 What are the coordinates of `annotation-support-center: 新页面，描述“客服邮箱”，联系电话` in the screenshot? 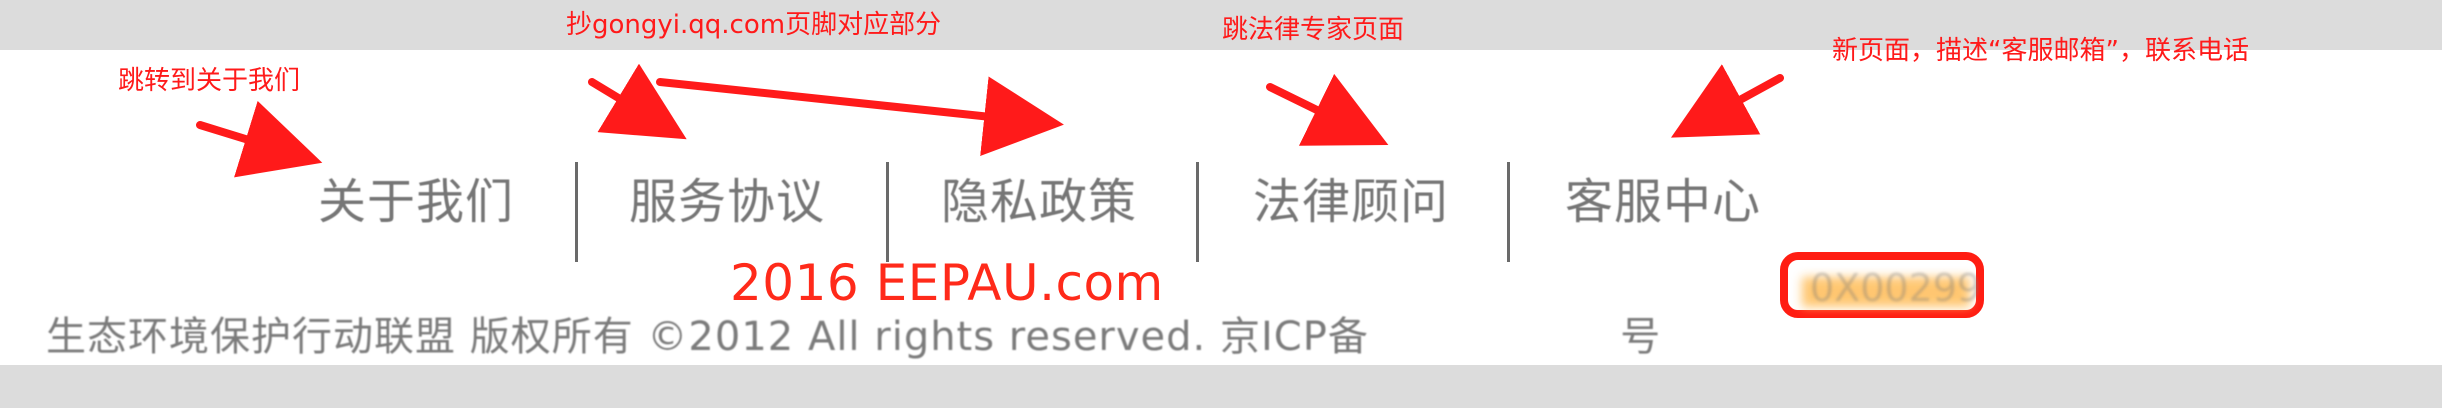 It's located at (2040, 51).